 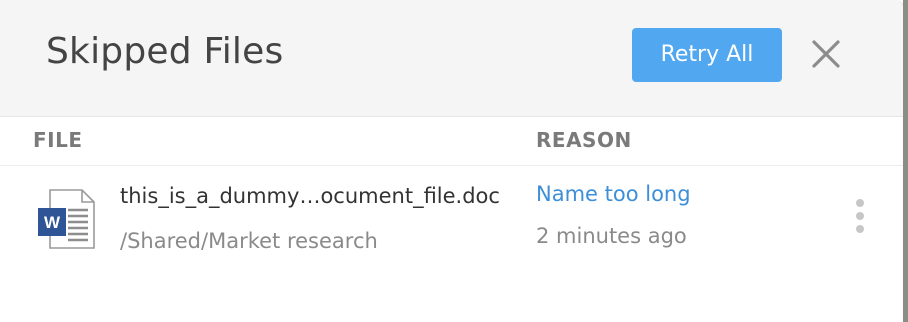 I want to click on close-button, so click(x=826, y=54).